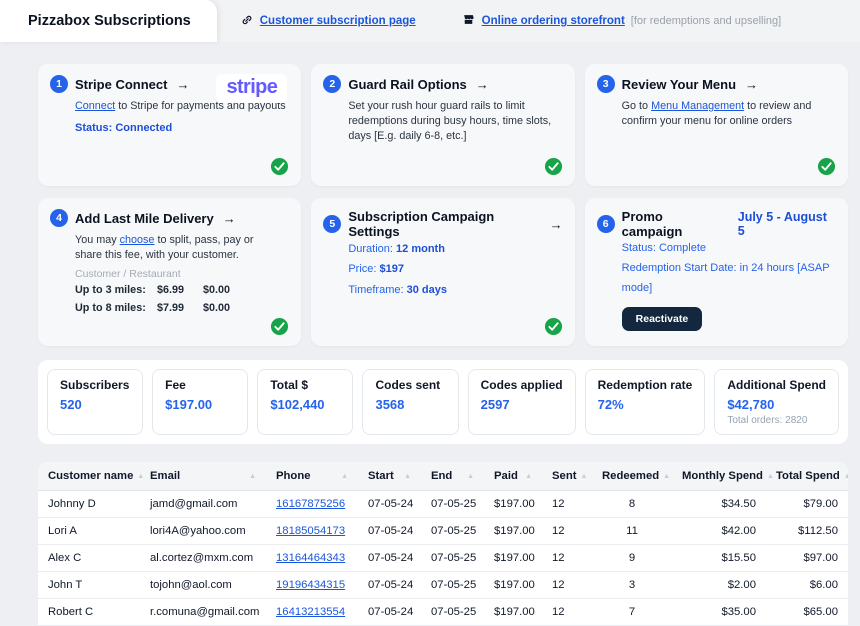  Describe the element at coordinates (59, 218) in the screenshot. I see `step-number-badge: 4` at that location.